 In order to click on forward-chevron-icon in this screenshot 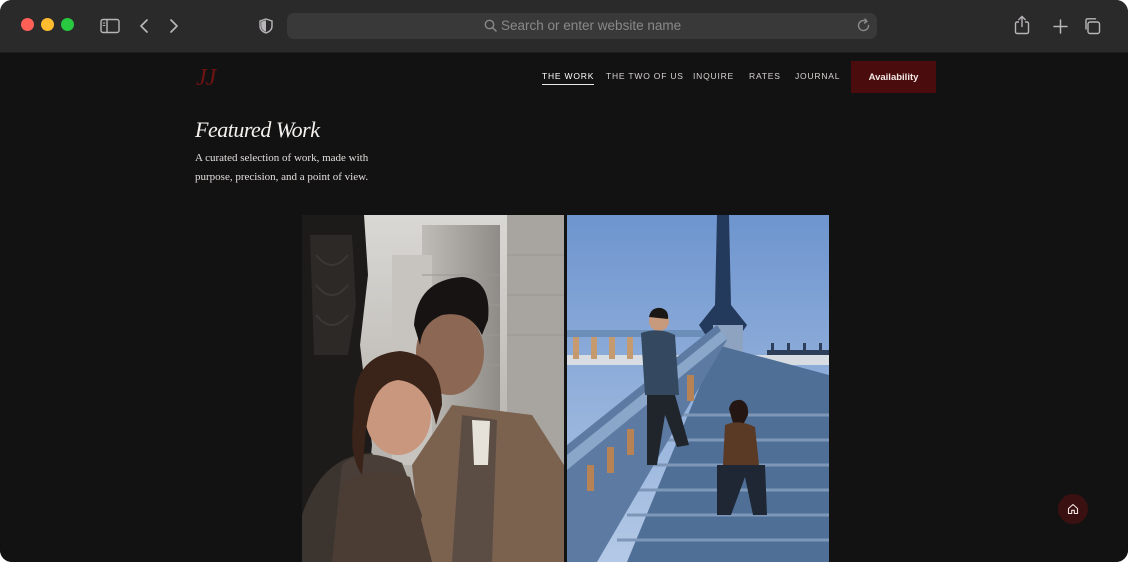, I will do `click(174, 26)`.